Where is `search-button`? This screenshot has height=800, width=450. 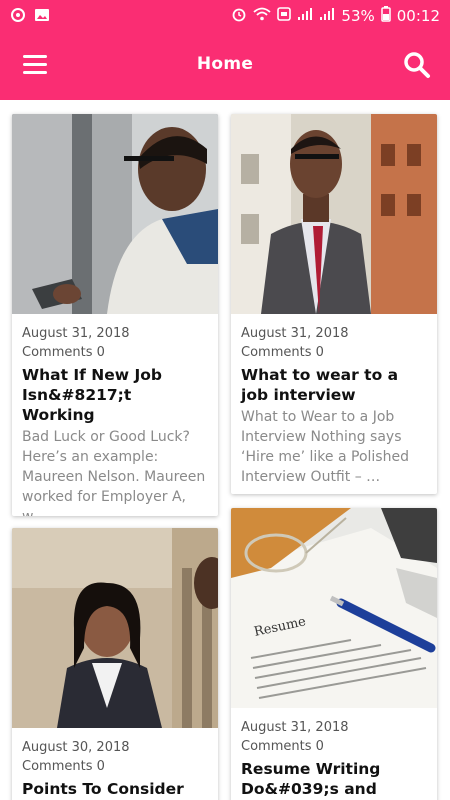 search-button is located at coordinates (418, 66).